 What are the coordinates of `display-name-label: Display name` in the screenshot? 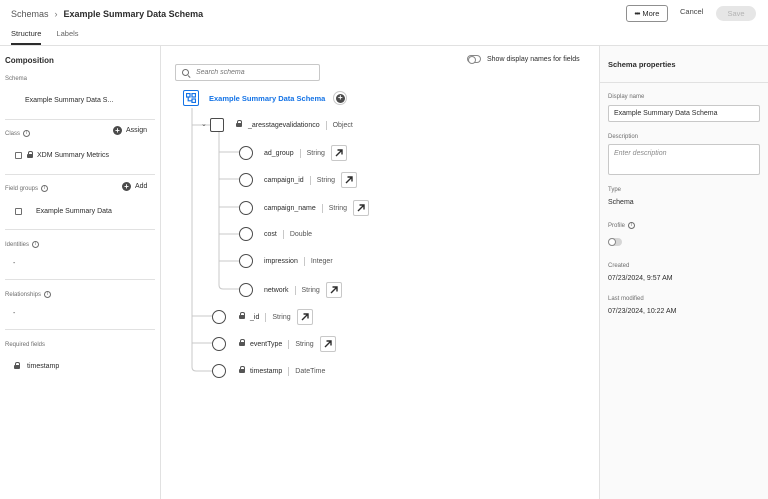 It's located at (626, 97).